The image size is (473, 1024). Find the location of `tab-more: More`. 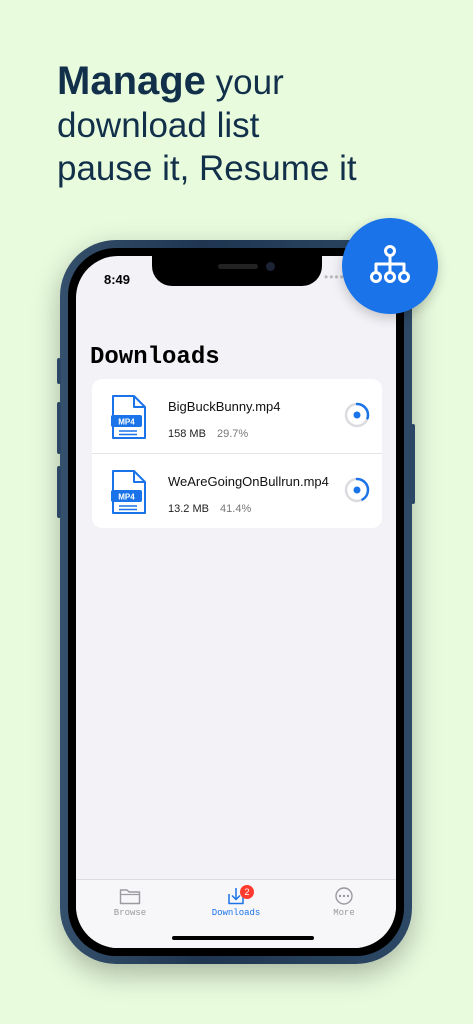

tab-more: More is located at coordinates (344, 902).